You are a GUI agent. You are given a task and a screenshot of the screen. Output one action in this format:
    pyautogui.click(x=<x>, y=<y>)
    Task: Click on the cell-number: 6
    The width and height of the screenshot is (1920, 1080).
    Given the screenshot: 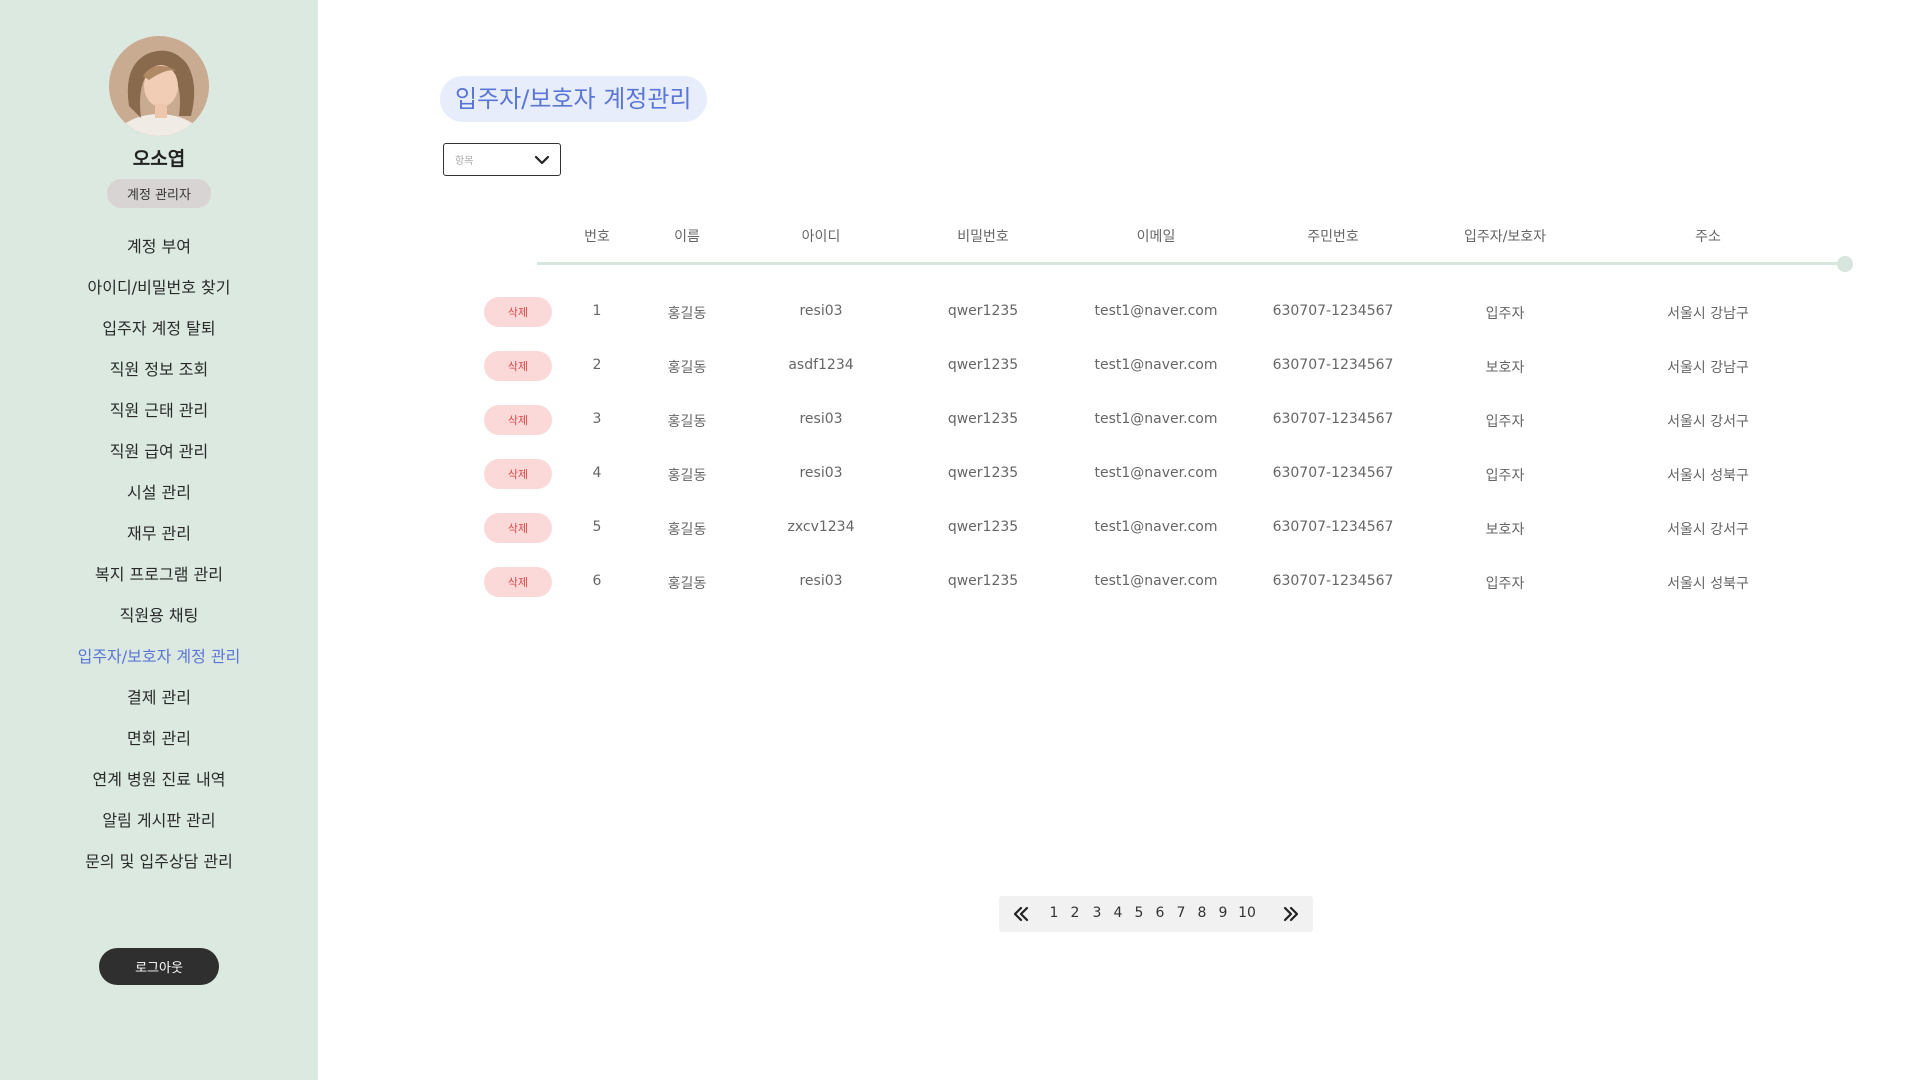 What is the action you would take?
    pyautogui.click(x=597, y=581)
    